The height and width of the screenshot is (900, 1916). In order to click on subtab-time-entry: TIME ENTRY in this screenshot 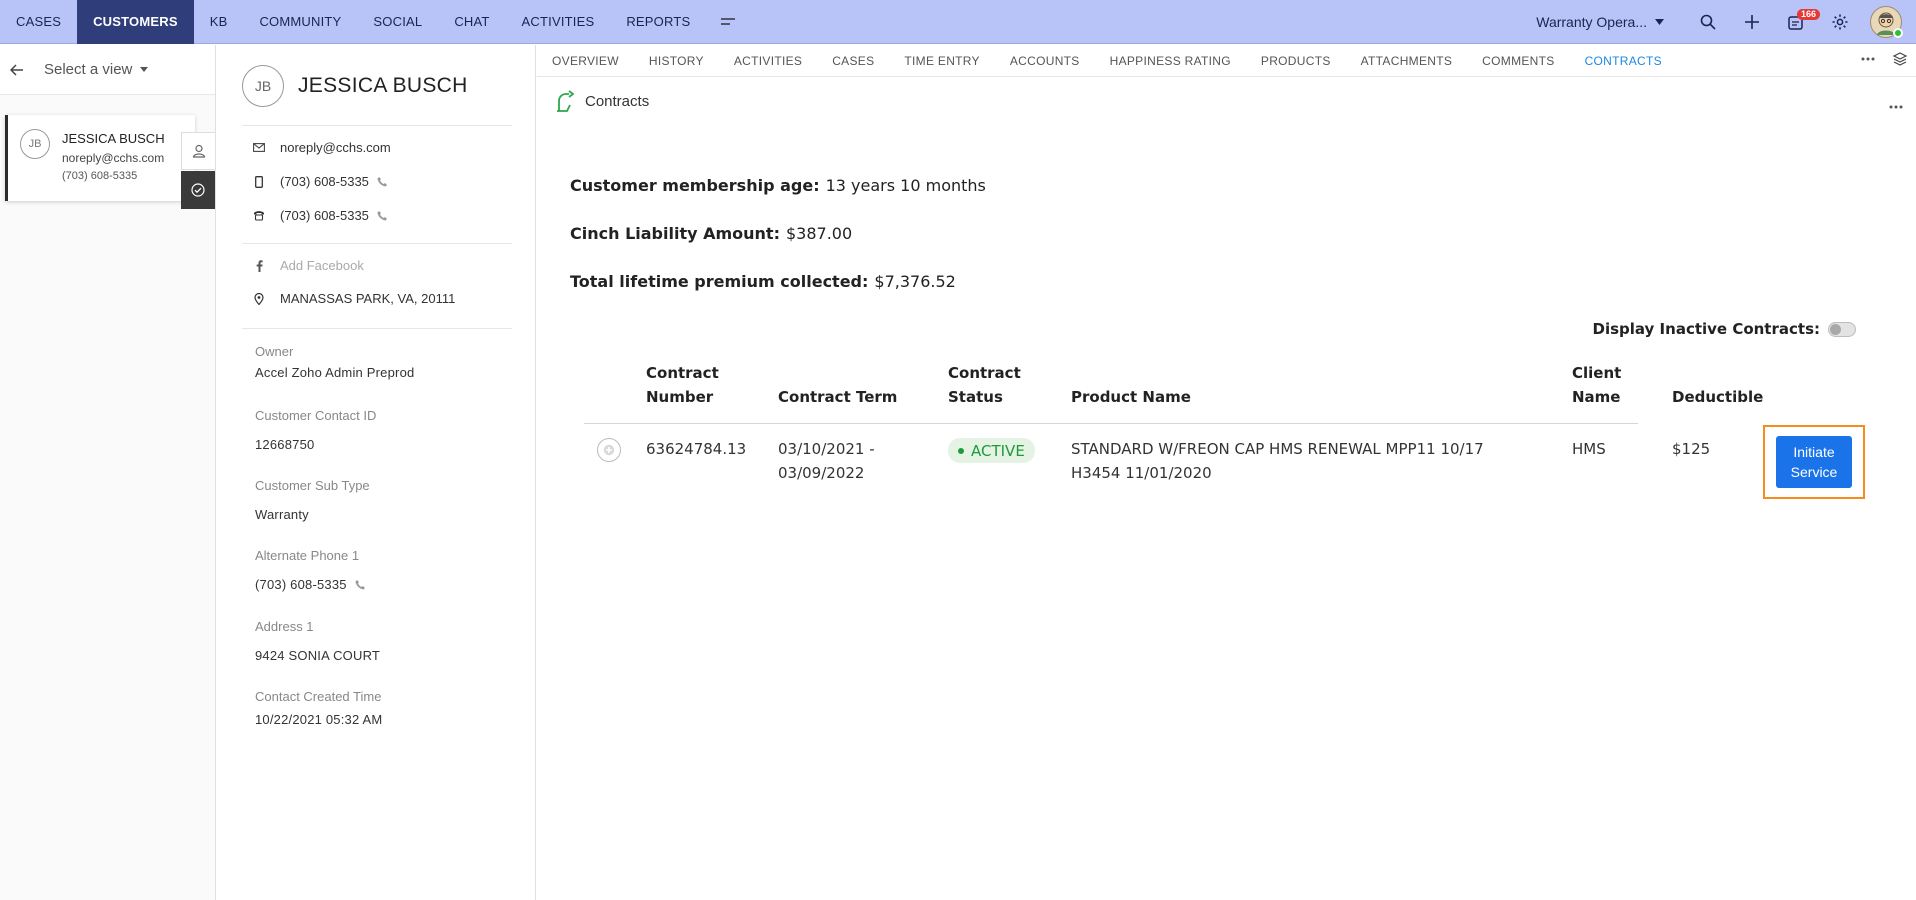, I will do `click(941, 61)`.